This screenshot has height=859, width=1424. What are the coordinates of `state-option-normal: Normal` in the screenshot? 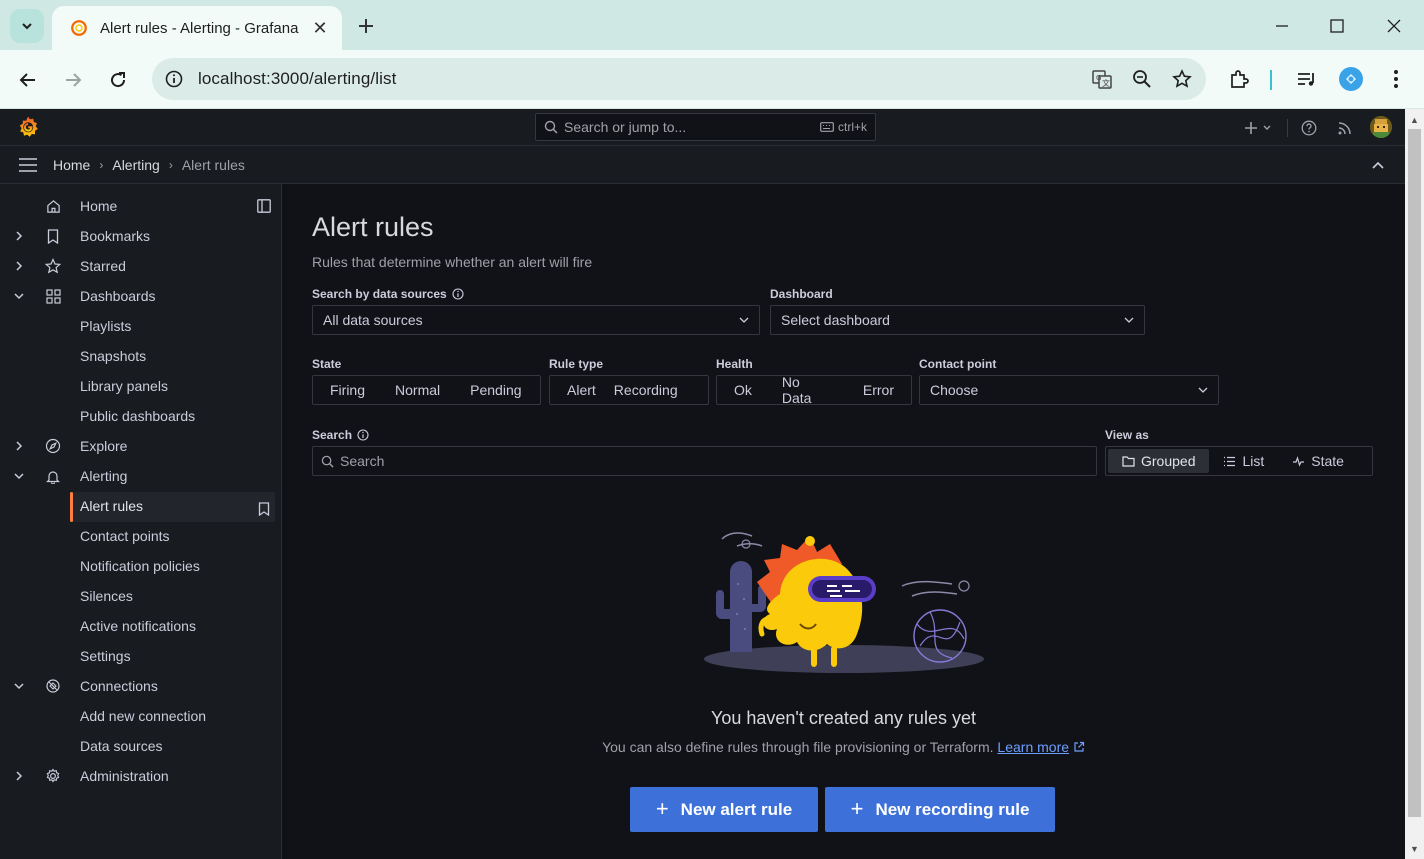 It's located at (417, 390).